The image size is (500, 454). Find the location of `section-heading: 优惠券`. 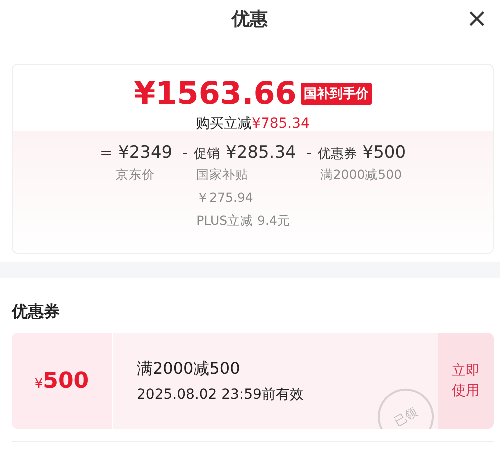

section-heading: 优惠券 is located at coordinates (36, 312).